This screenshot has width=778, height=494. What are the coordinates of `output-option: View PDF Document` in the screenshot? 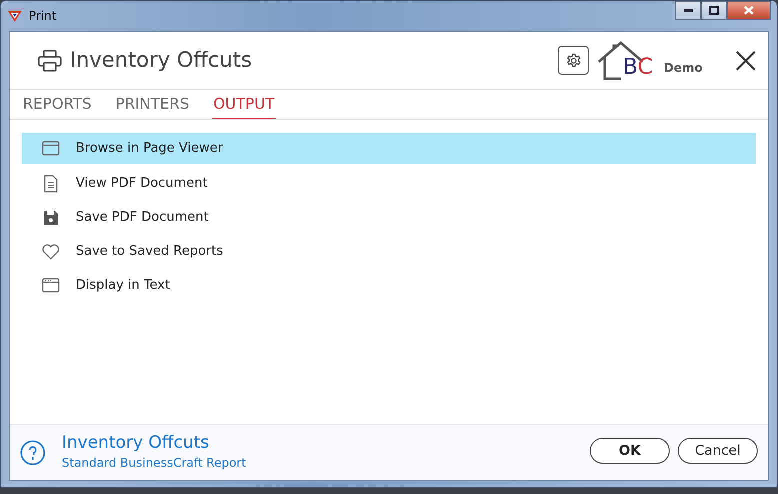 It's located at (389, 184).